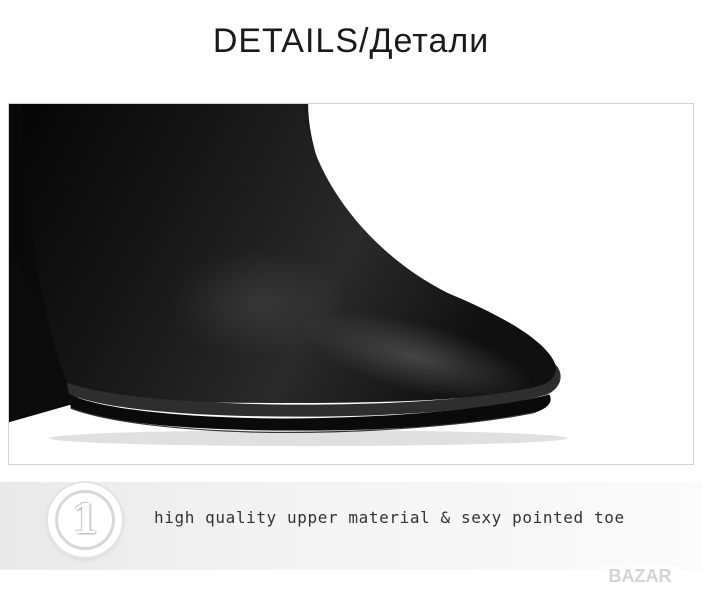 Image resolution: width=702 pixels, height=600 pixels. What do you see at coordinates (351, 41) in the screenshot?
I see `page-title: DETAILS/Детали` at bounding box center [351, 41].